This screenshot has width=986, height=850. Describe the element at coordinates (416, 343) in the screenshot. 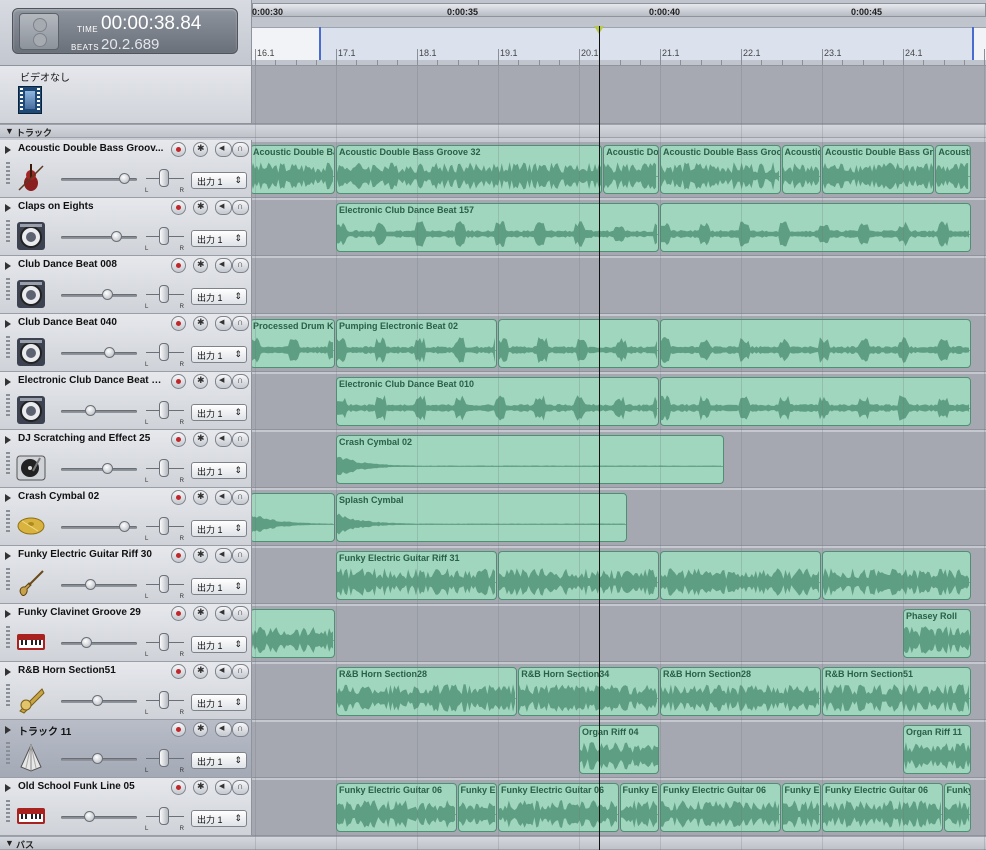

I see `audio-region: Pumping Electronic Beat 02` at that location.